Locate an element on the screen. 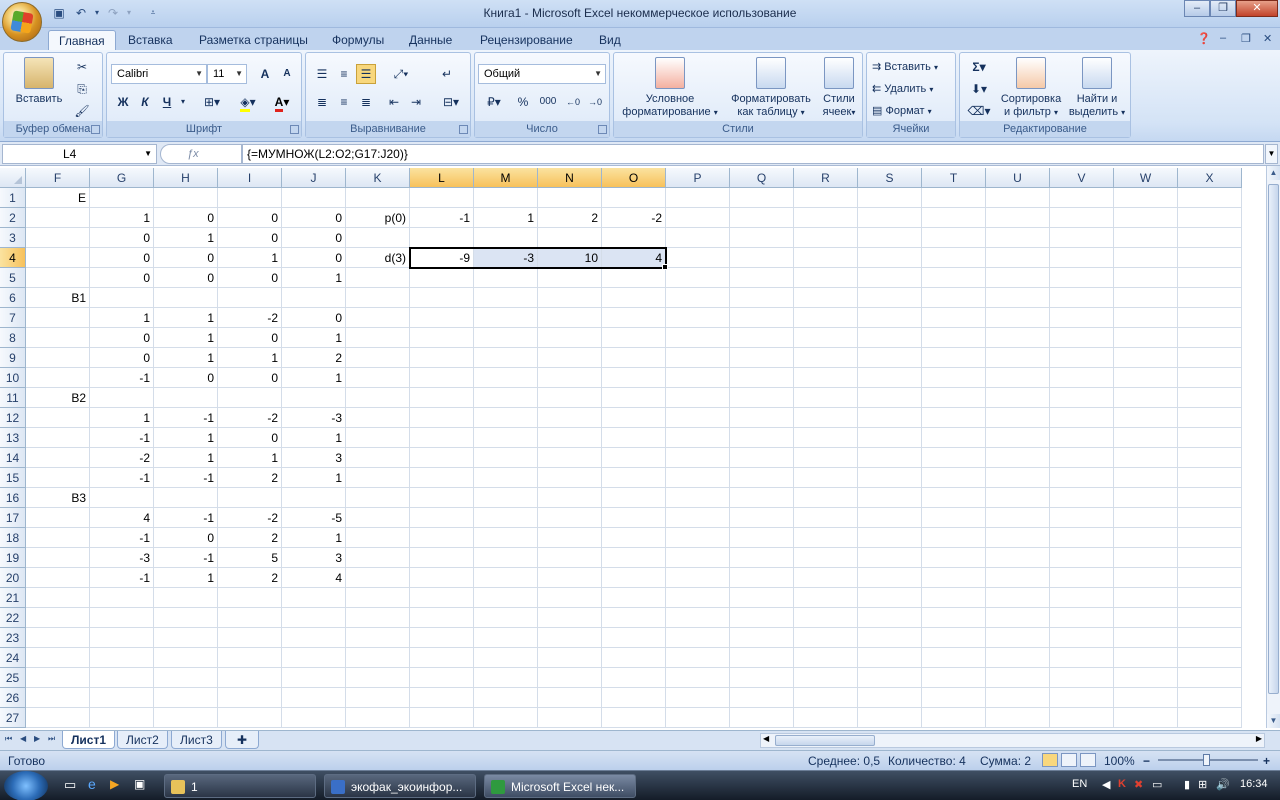 This screenshot has width=1280, height=800. cell-Q16 is located at coordinates (762, 498).